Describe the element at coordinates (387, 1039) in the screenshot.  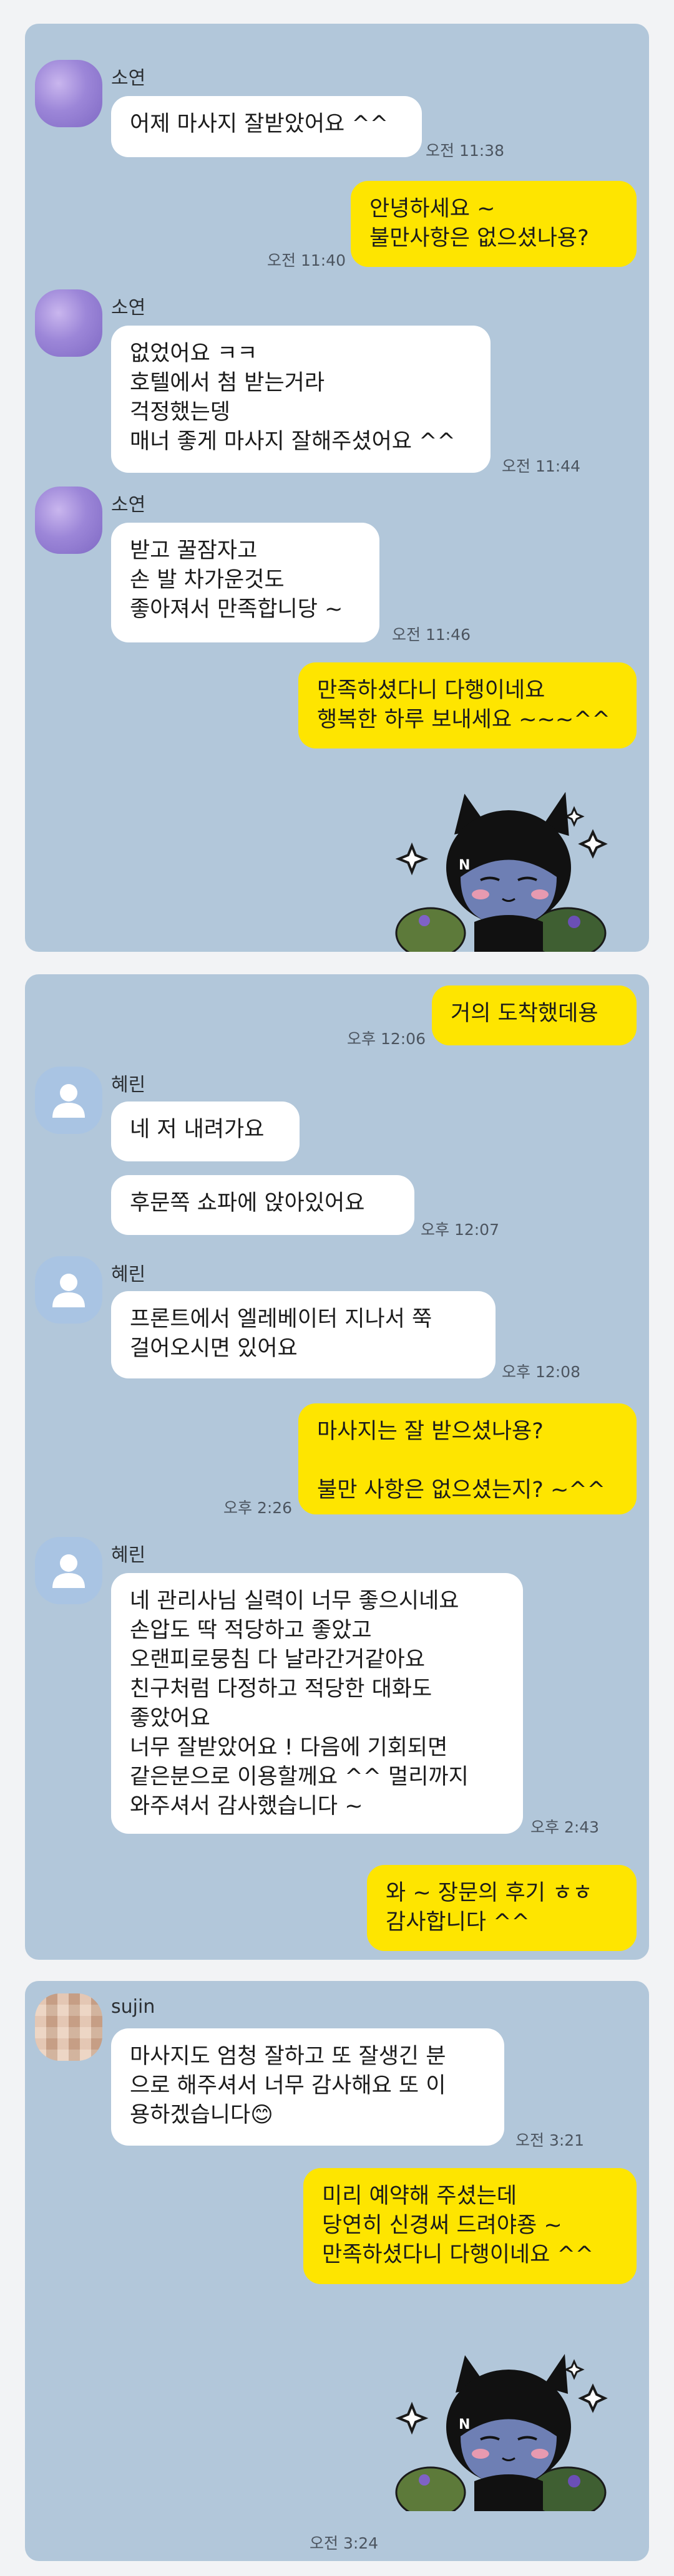
I see `message-time: 오후 12:06` at that location.